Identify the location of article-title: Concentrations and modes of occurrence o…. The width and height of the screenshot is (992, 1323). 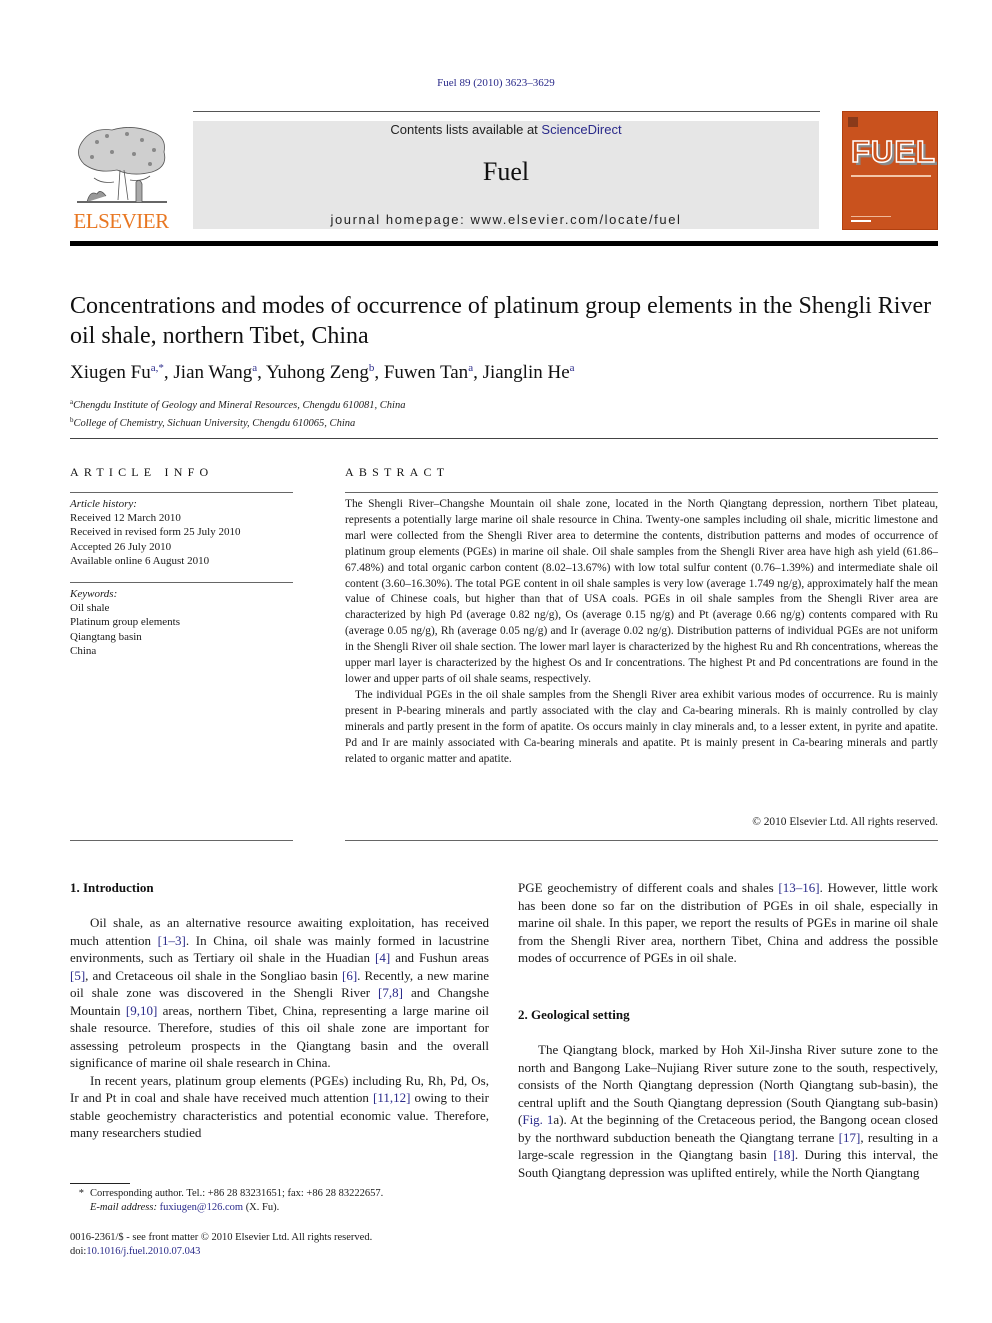
(501, 321).